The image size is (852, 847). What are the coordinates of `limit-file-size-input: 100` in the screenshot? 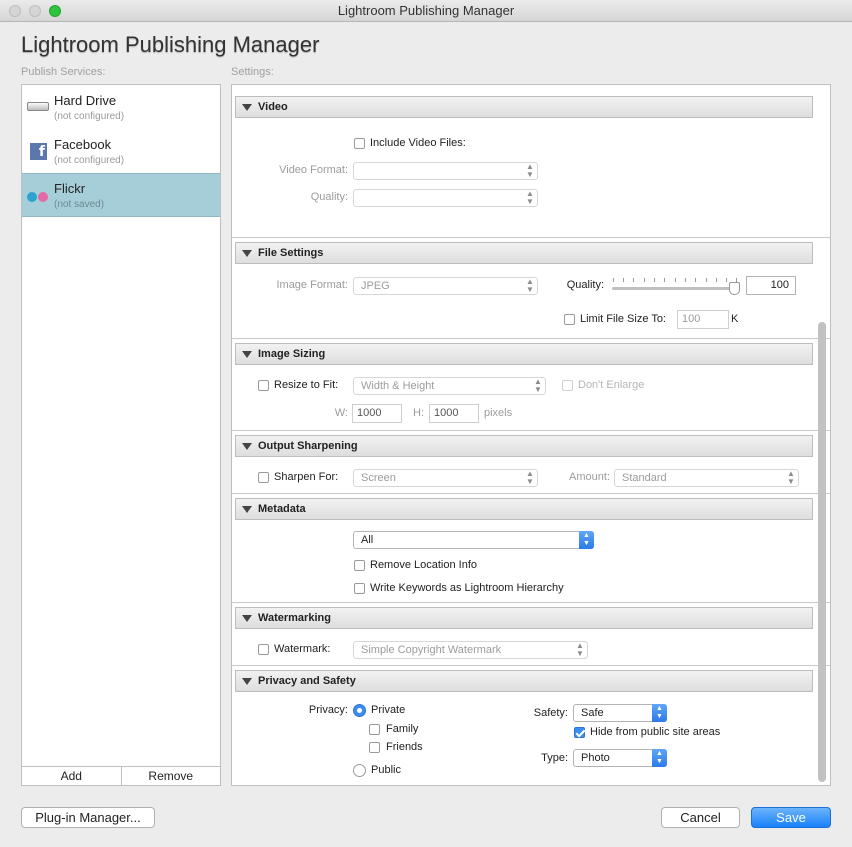 It's located at (703, 319).